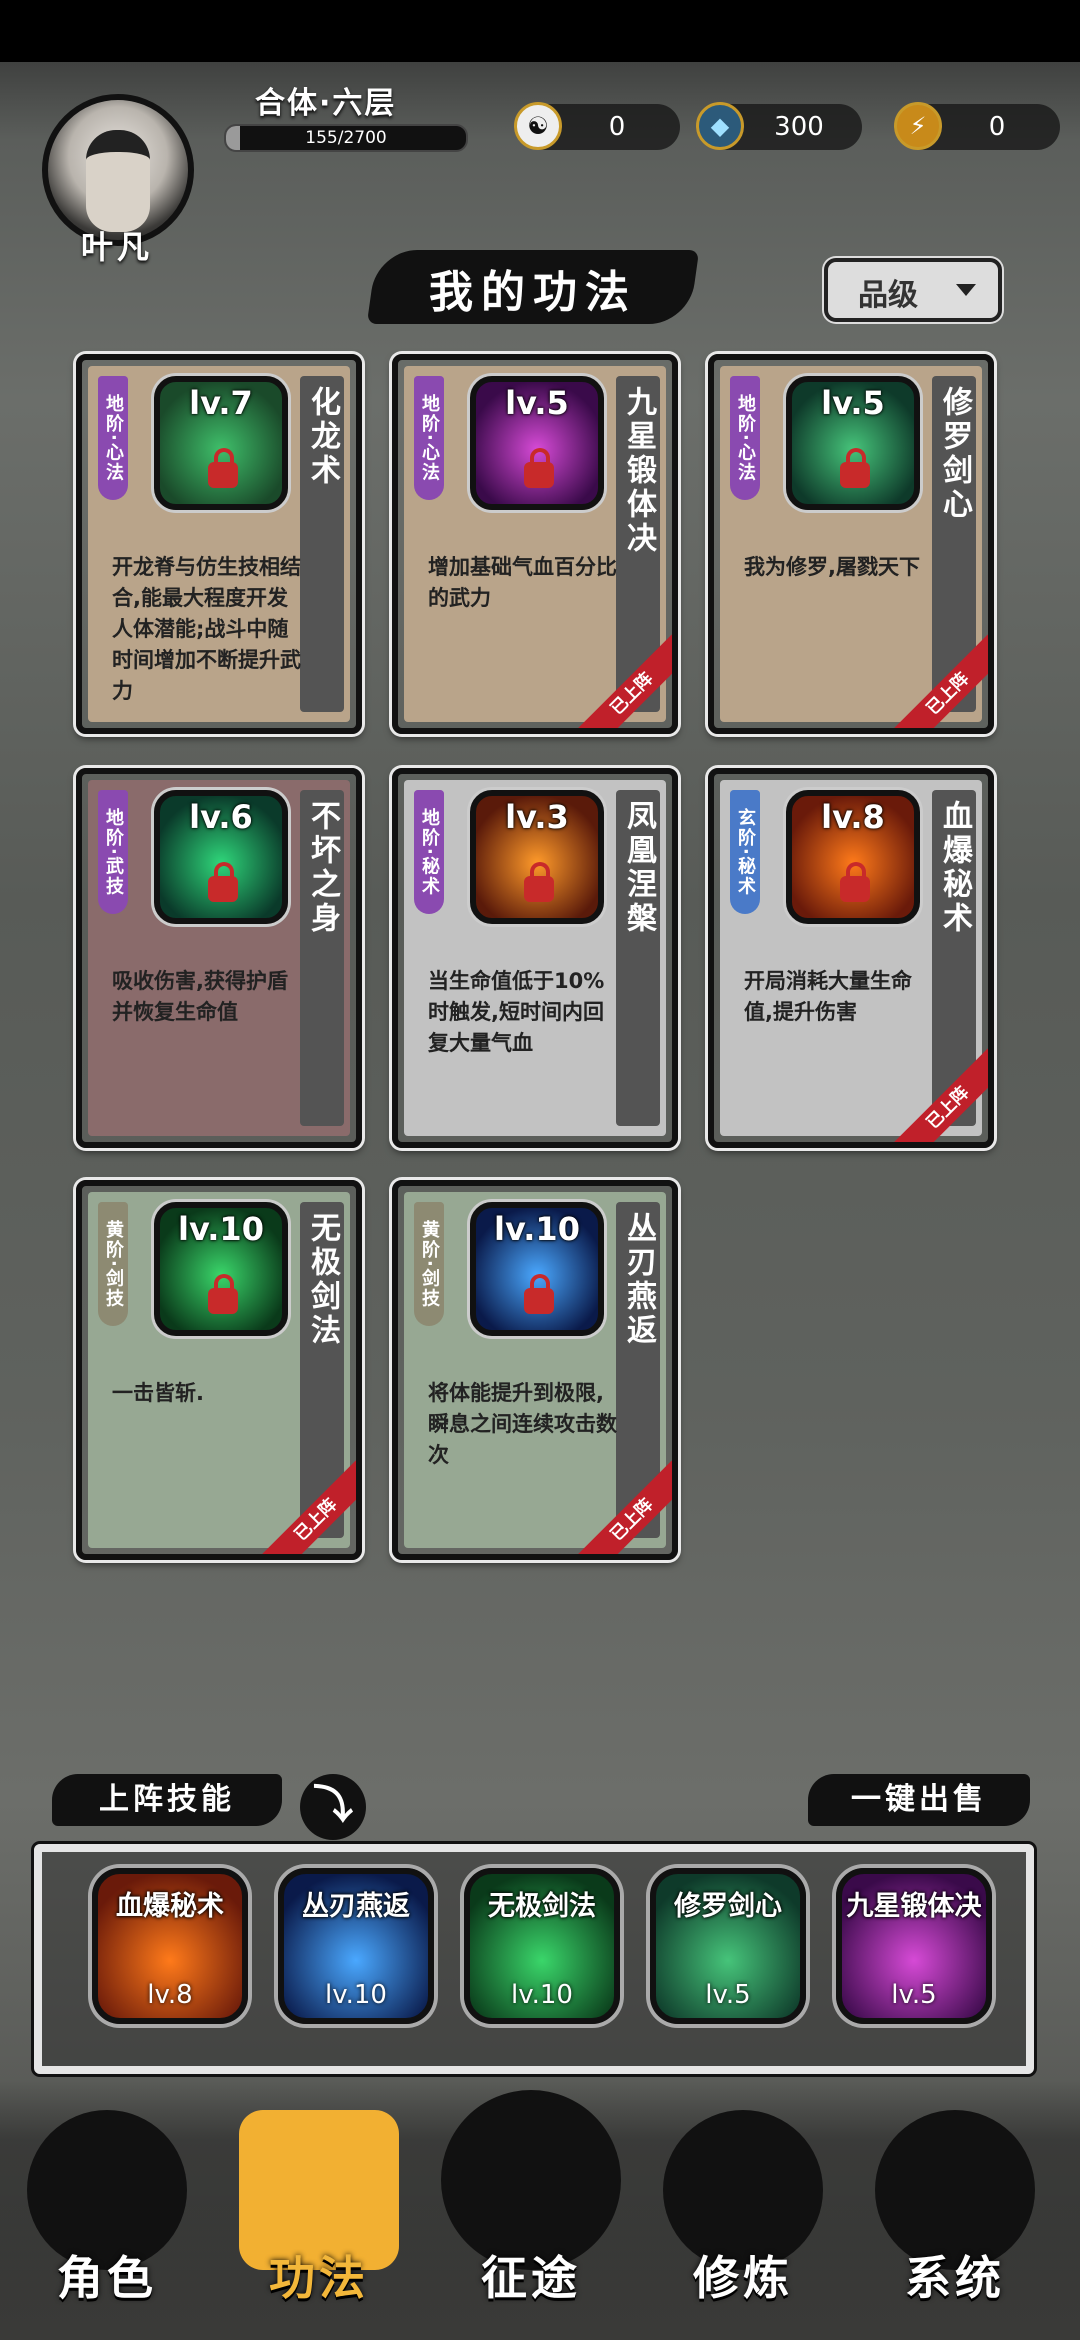 This screenshot has width=1080, height=2340. What do you see at coordinates (954, 868) in the screenshot?
I see `skill-name: 血爆秘术` at bounding box center [954, 868].